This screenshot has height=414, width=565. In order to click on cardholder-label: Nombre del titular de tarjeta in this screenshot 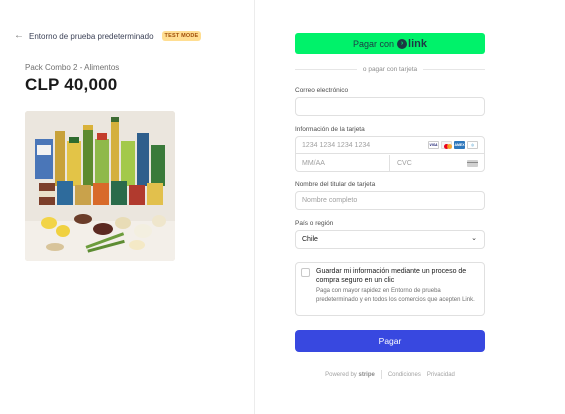, I will do `click(335, 184)`.